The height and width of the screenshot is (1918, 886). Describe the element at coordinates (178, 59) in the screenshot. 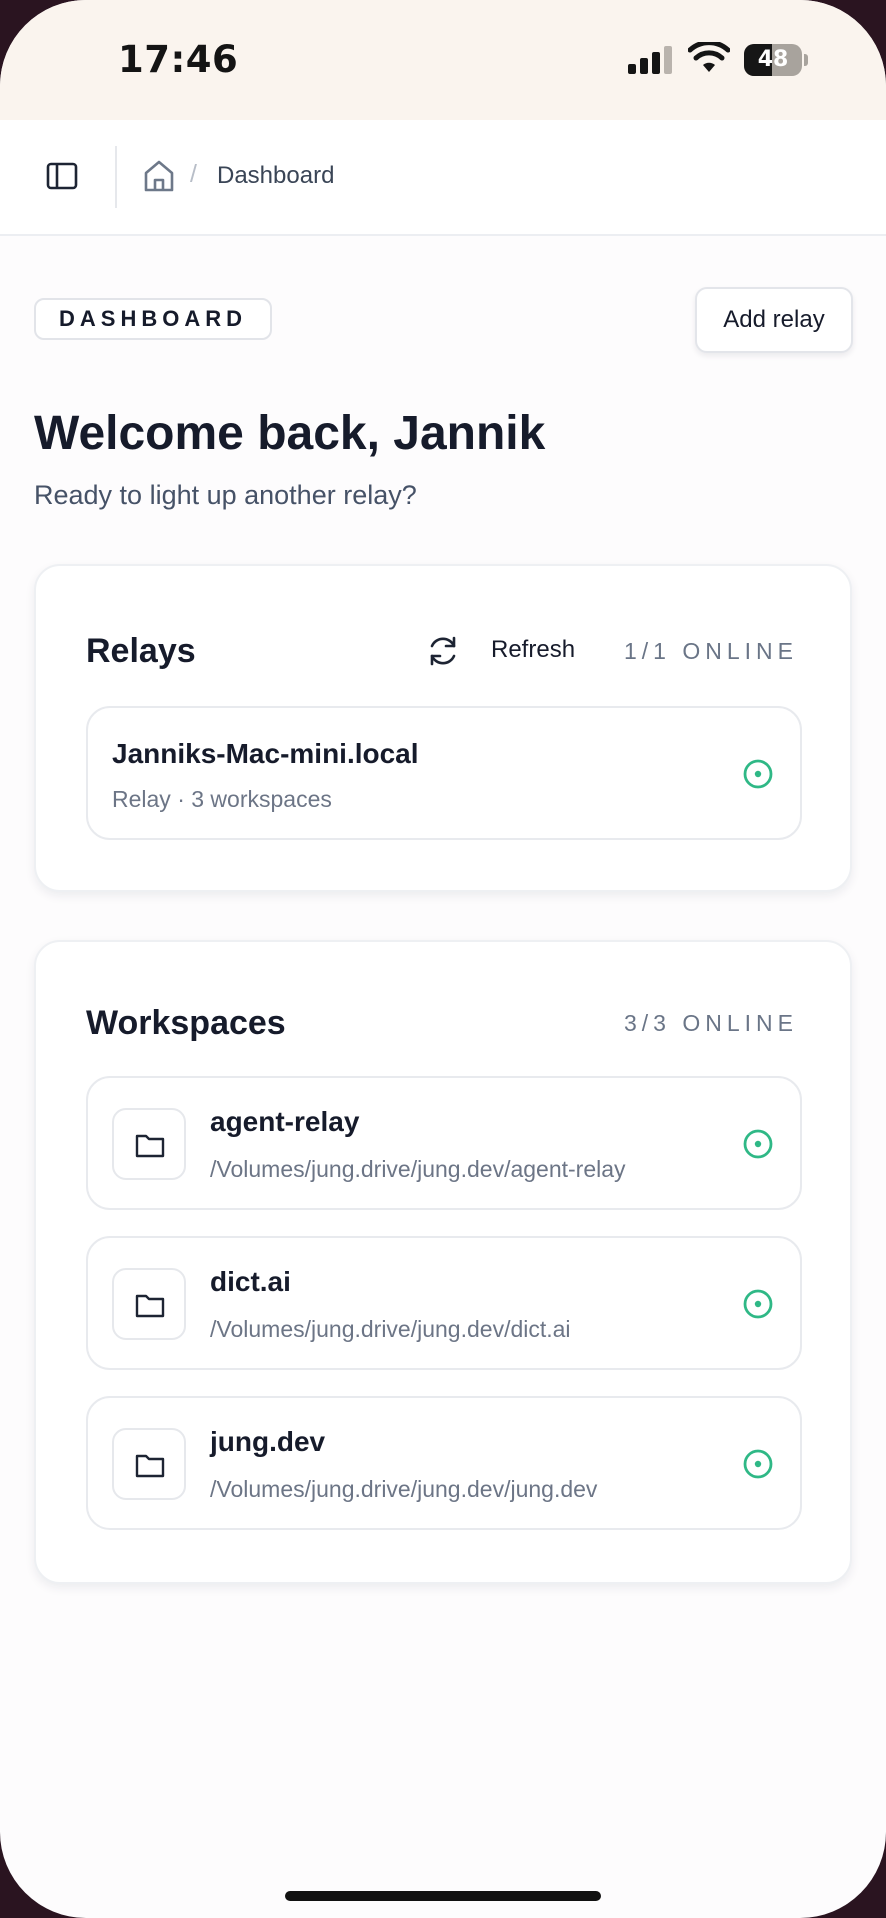

I see `status-time: 17:46` at that location.